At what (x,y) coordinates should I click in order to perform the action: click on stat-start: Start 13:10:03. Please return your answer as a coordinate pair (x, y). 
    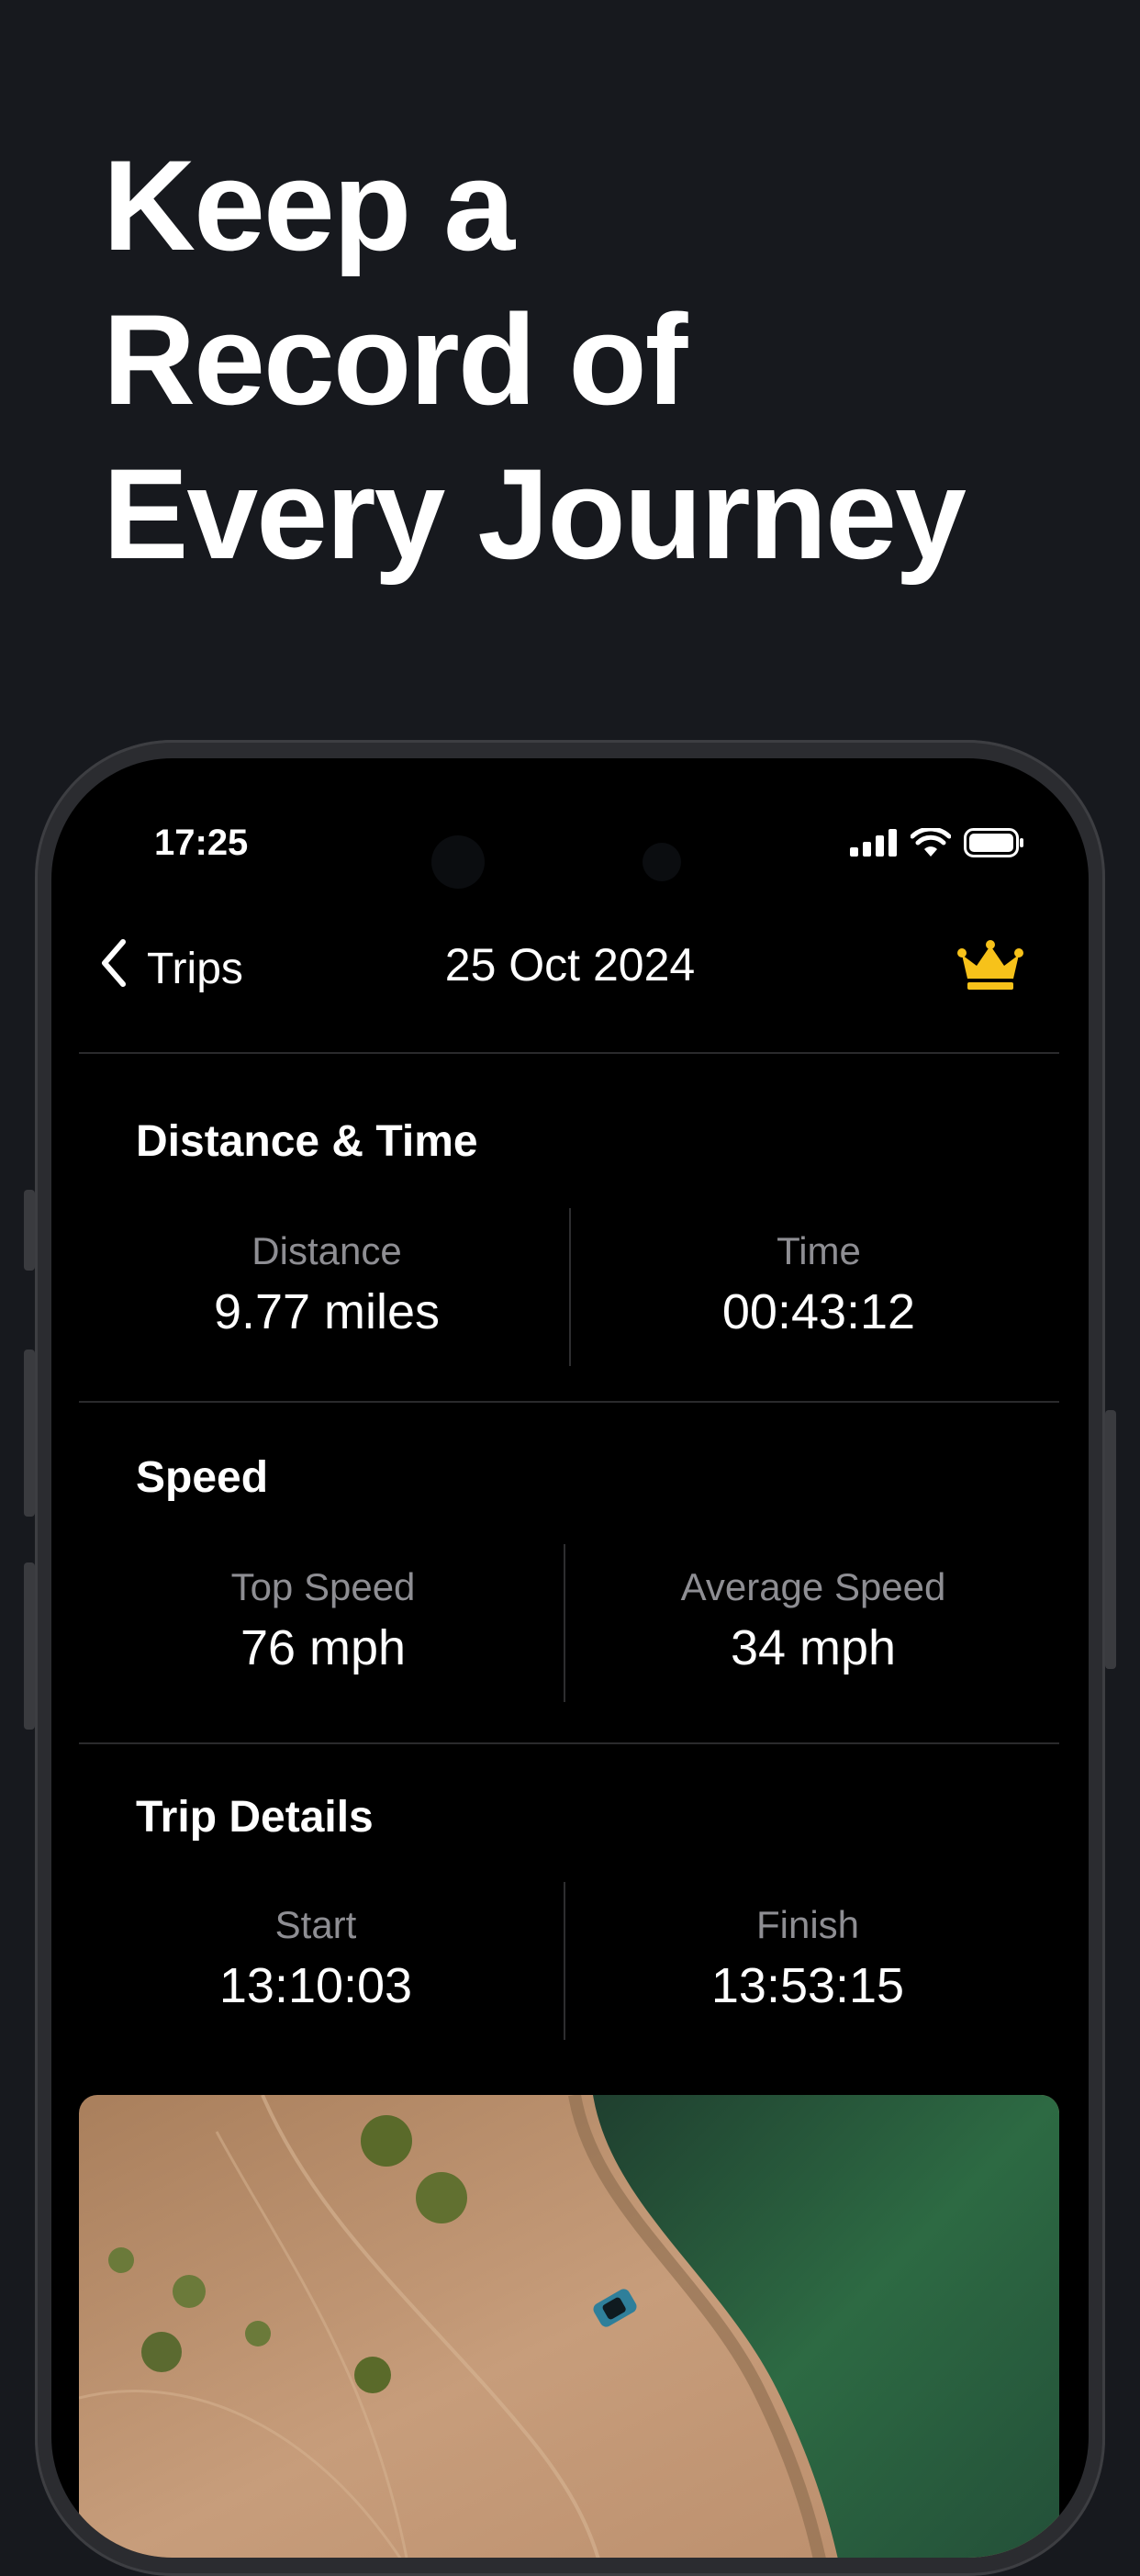
    Looking at the image, I should click on (315, 1960).